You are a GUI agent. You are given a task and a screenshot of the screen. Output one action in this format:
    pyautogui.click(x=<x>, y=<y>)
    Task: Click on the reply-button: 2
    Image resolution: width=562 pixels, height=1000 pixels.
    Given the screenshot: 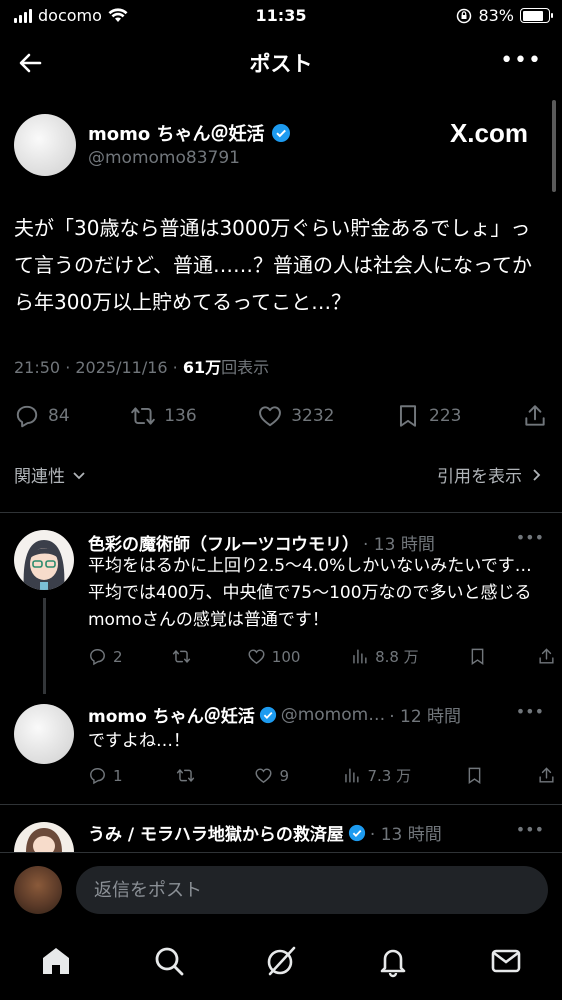 What is the action you would take?
    pyautogui.click(x=105, y=656)
    